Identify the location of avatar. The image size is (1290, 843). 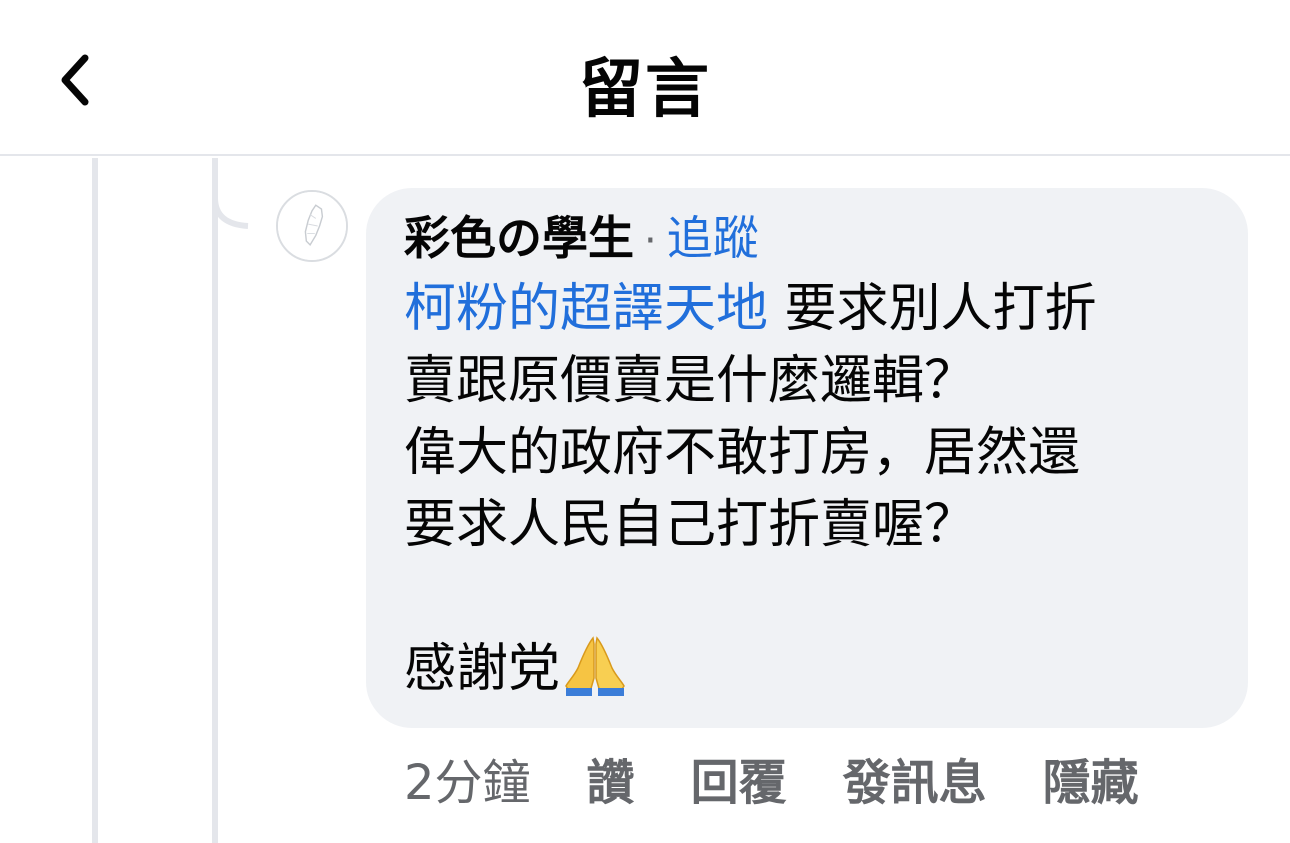
(312, 226).